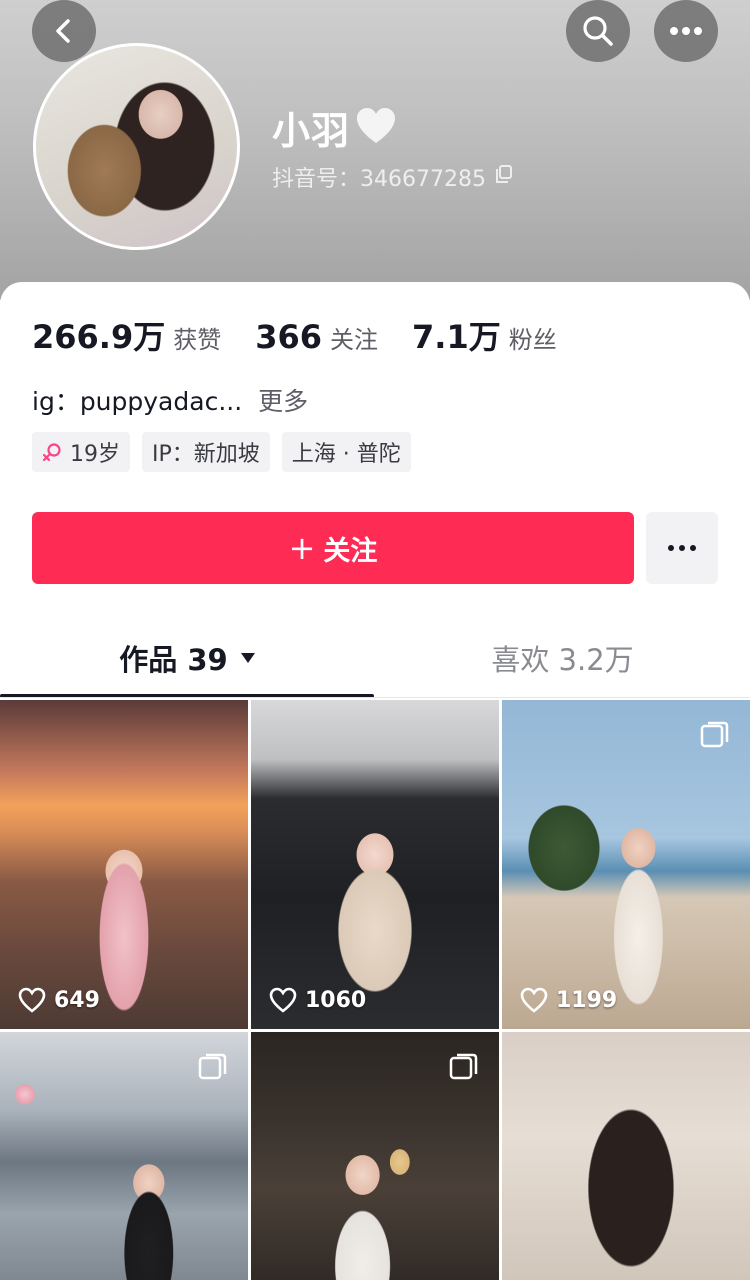 Image resolution: width=750 pixels, height=1280 pixels. Describe the element at coordinates (247, 658) in the screenshot. I see `caret-down-icon` at that location.